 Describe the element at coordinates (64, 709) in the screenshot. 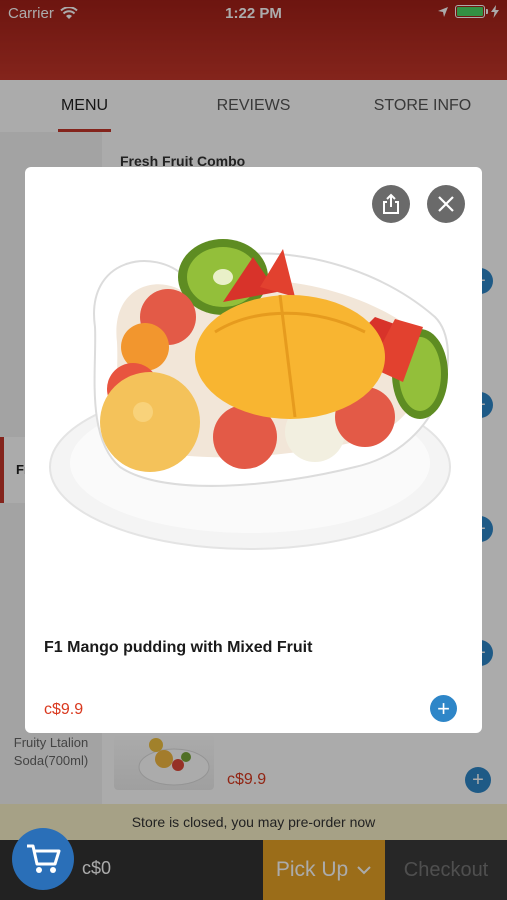

I see `item-price: c$9.9` at that location.